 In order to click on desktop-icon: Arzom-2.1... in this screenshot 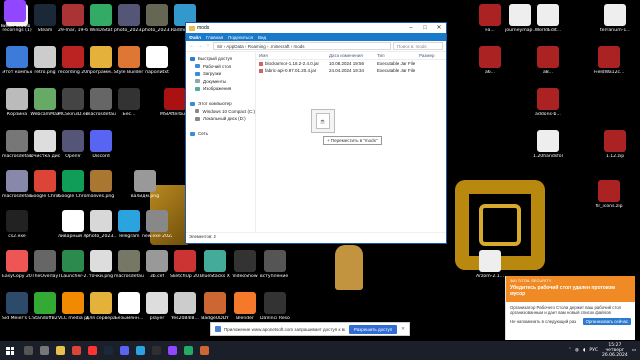, I will do `click(490, 265)`.